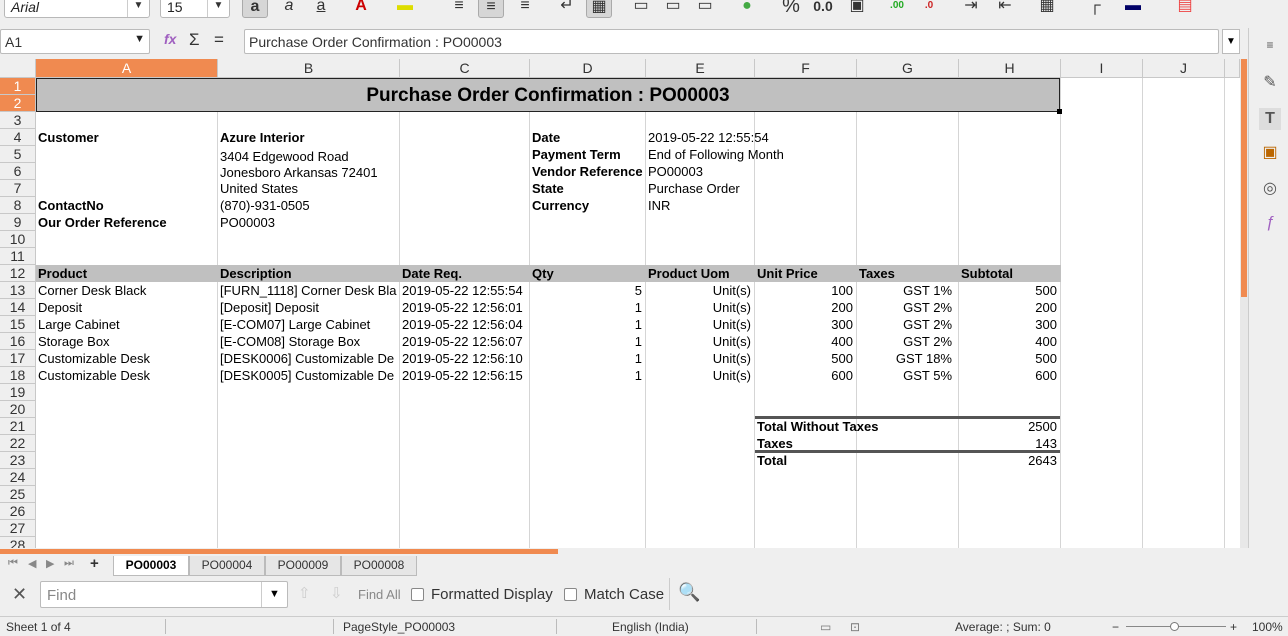  I want to click on page-style: PageStyle_PO00003, so click(399, 627).